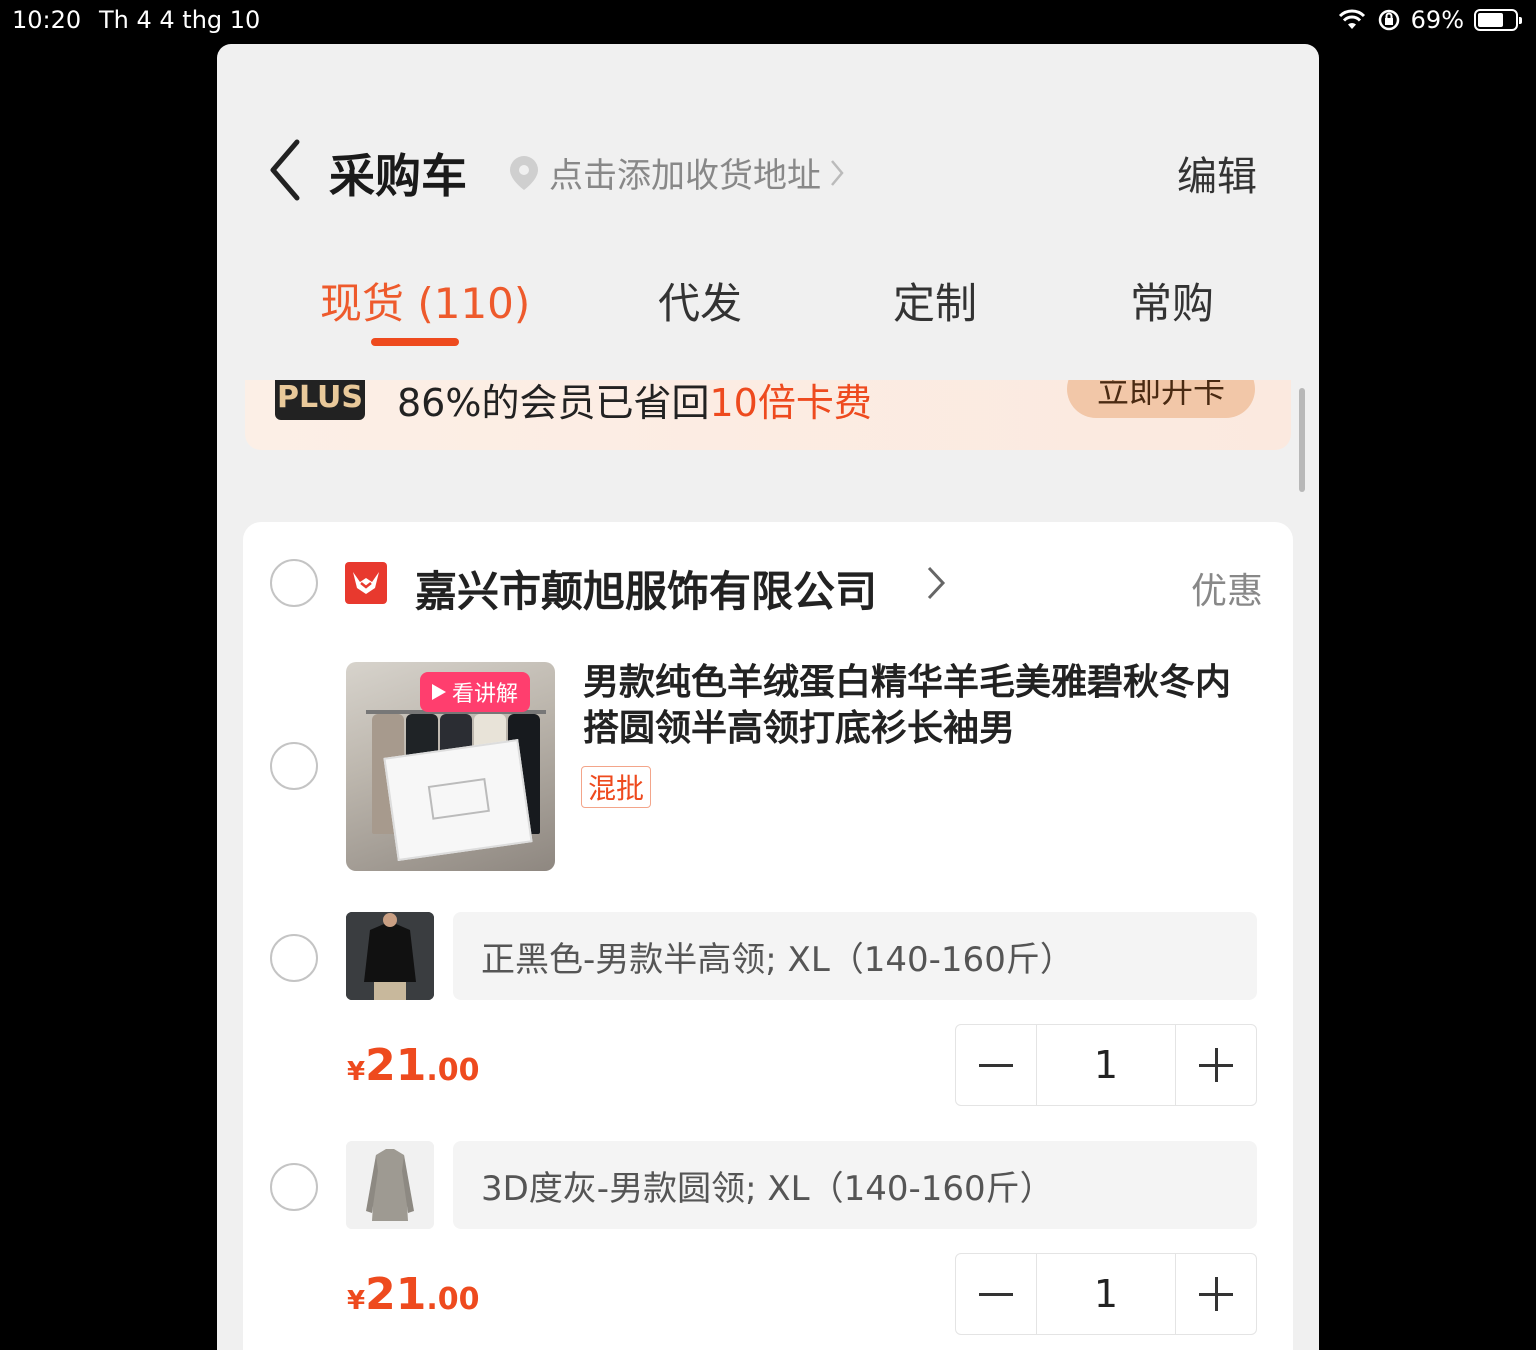 The width and height of the screenshot is (1536, 1350). What do you see at coordinates (768, 312) in the screenshot?
I see `tab-bar: 现货 (110) 代发 定制 常购` at bounding box center [768, 312].